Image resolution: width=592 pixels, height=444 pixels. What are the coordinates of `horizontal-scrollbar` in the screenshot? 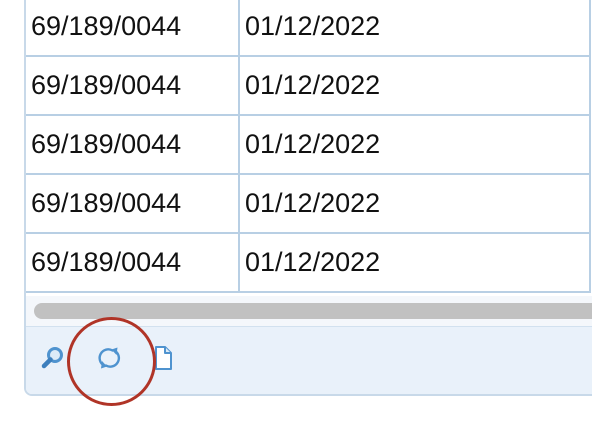 It's located at (309, 311).